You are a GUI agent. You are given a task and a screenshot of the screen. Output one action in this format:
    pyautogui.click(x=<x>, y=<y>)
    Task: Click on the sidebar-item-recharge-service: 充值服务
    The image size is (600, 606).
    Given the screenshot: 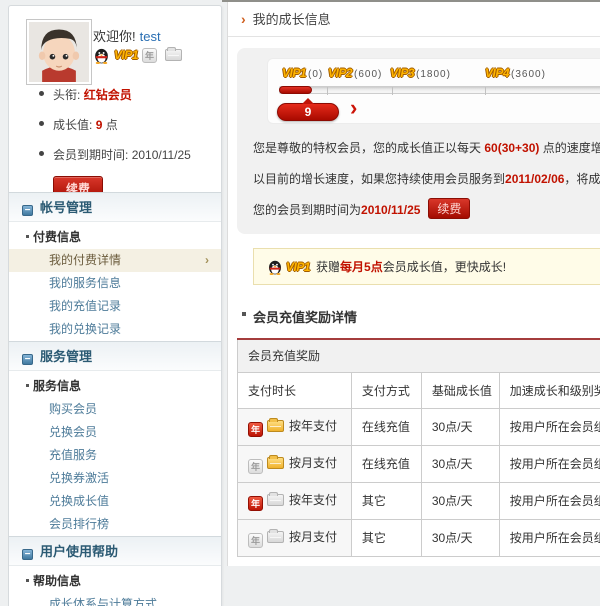 What is the action you would take?
    pyautogui.click(x=115, y=455)
    